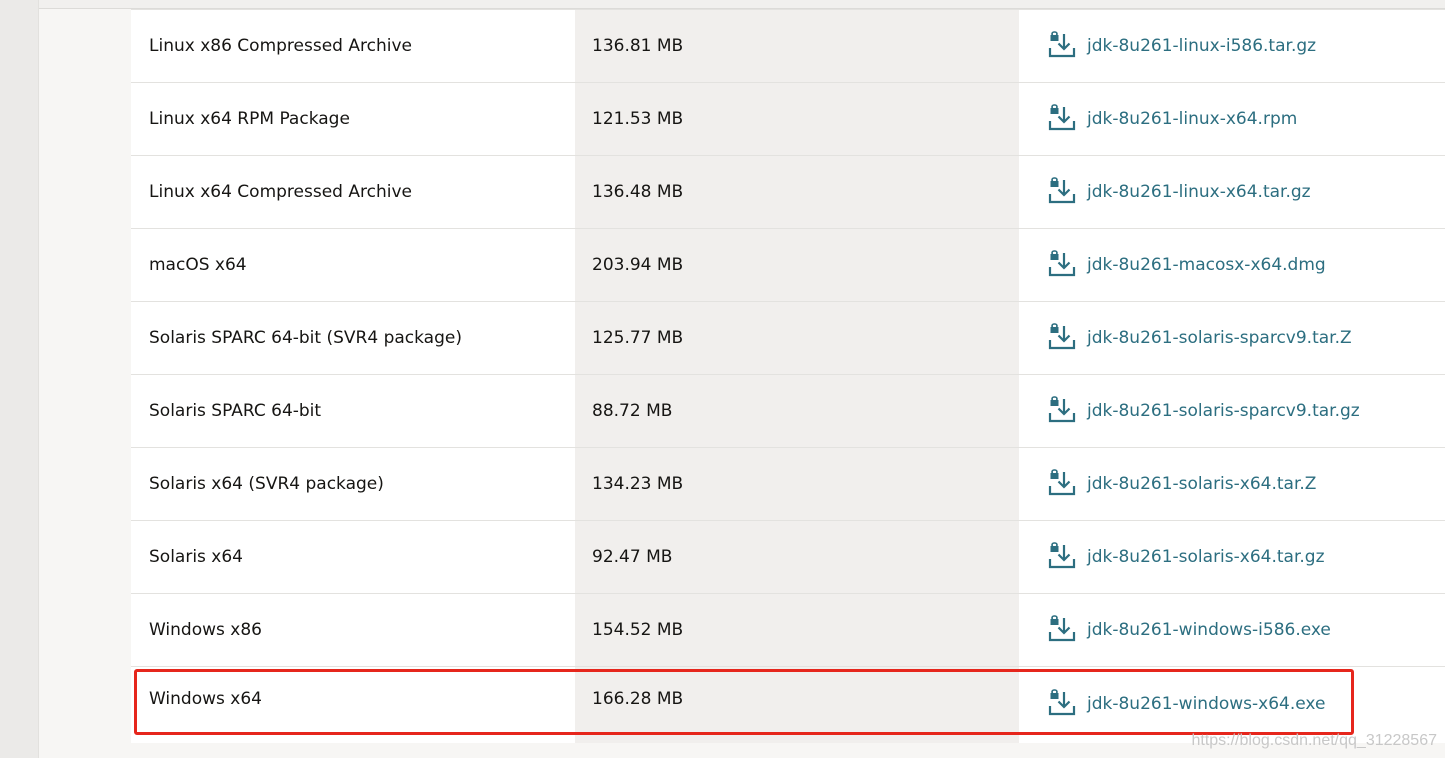 The height and width of the screenshot is (758, 1445). I want to click on download-link: jdk-8u261-linux-i586.tar.gz, so click(1181, 46).